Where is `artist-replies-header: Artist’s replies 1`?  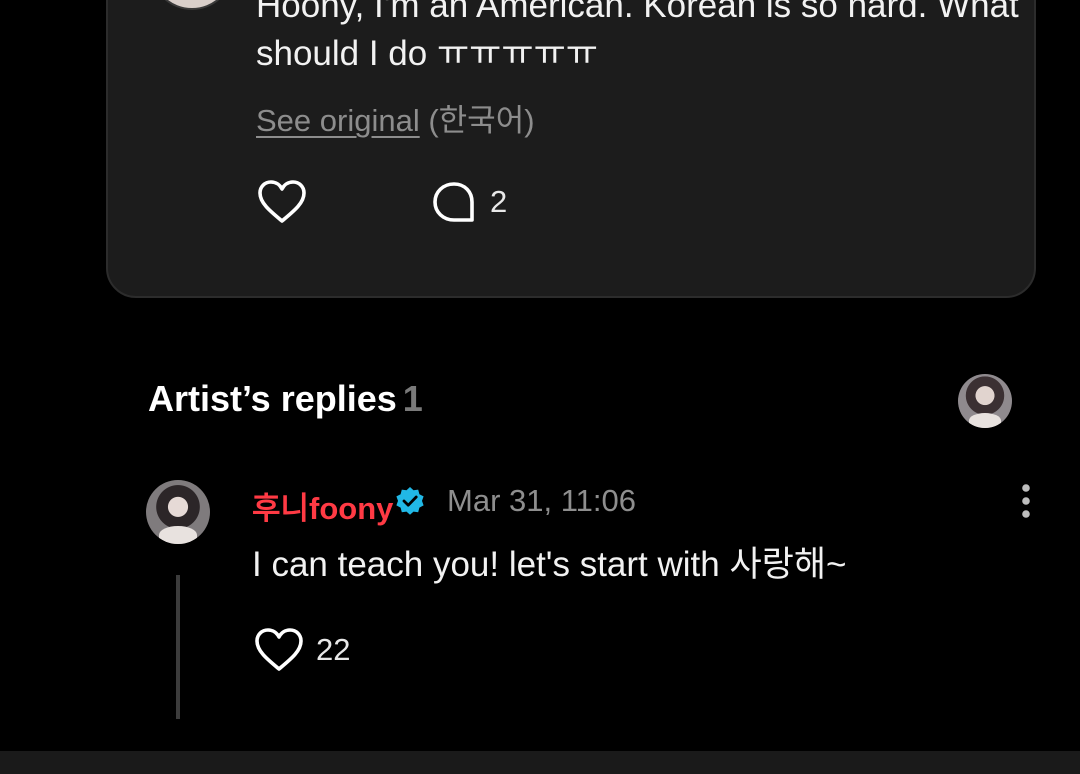 artist-replies-header: Artist’s replies 1 is located at coordinates (285, 399).